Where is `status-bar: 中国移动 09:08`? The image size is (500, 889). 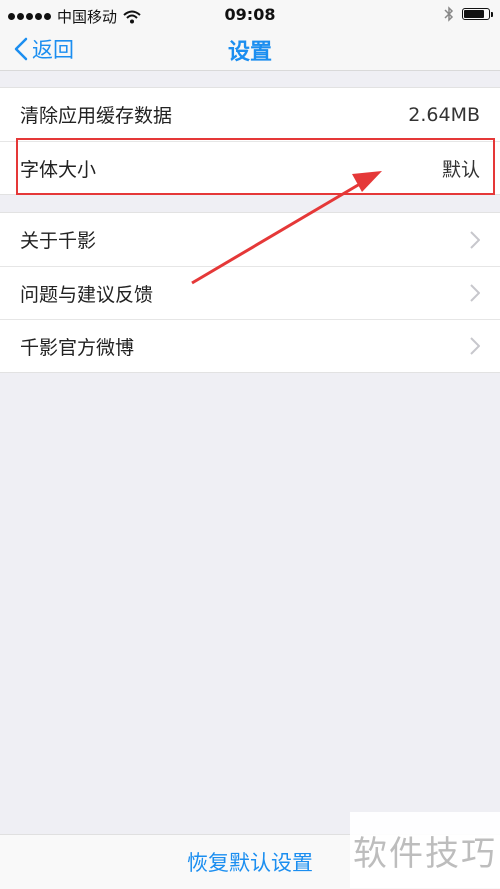 status-bar: 中国移动 09:08 is located at coordinates (250, 15).